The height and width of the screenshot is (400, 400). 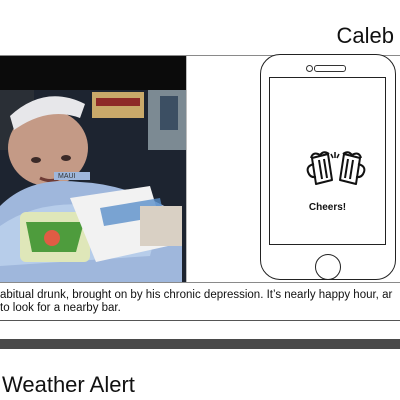 I want to click on cheers-label: Cheers!, so click(x=327, y=207).